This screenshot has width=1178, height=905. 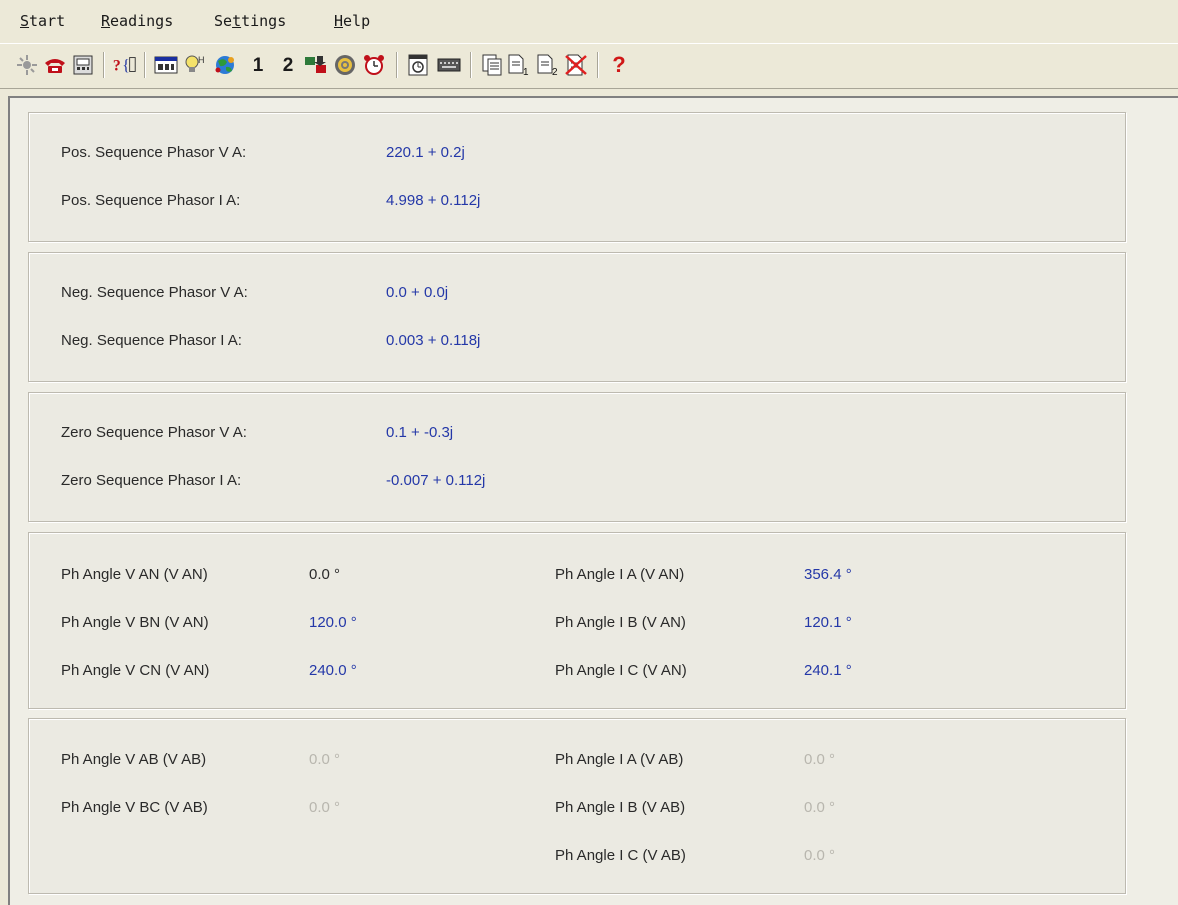 I want to click on neg-seq-v-label: Neg. Sequence Phasor V A:, so click(x=154, y=292).